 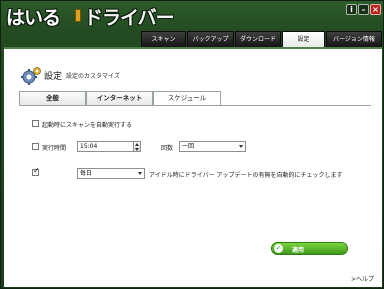 I want to click on apply-button-label: 適用, so click(x=298, y=250).